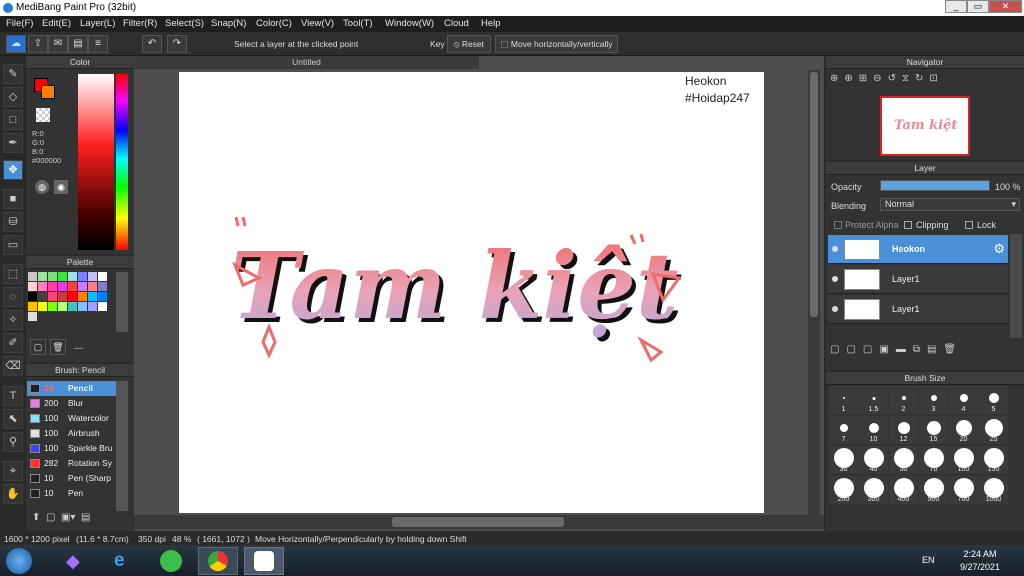 This screenshot has width=1024, height=576. What do you see at coordinates (96, 162) in the screenshot?
I see `saturation-value-box` at bounding box center [96, 162].